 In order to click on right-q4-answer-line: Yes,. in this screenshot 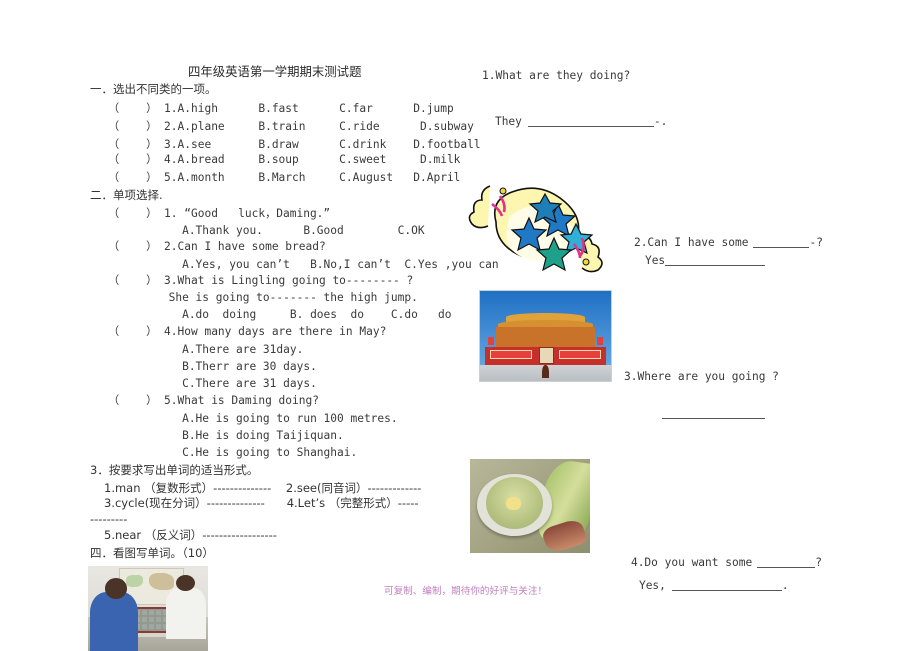, I will do `click(700, 585)`.